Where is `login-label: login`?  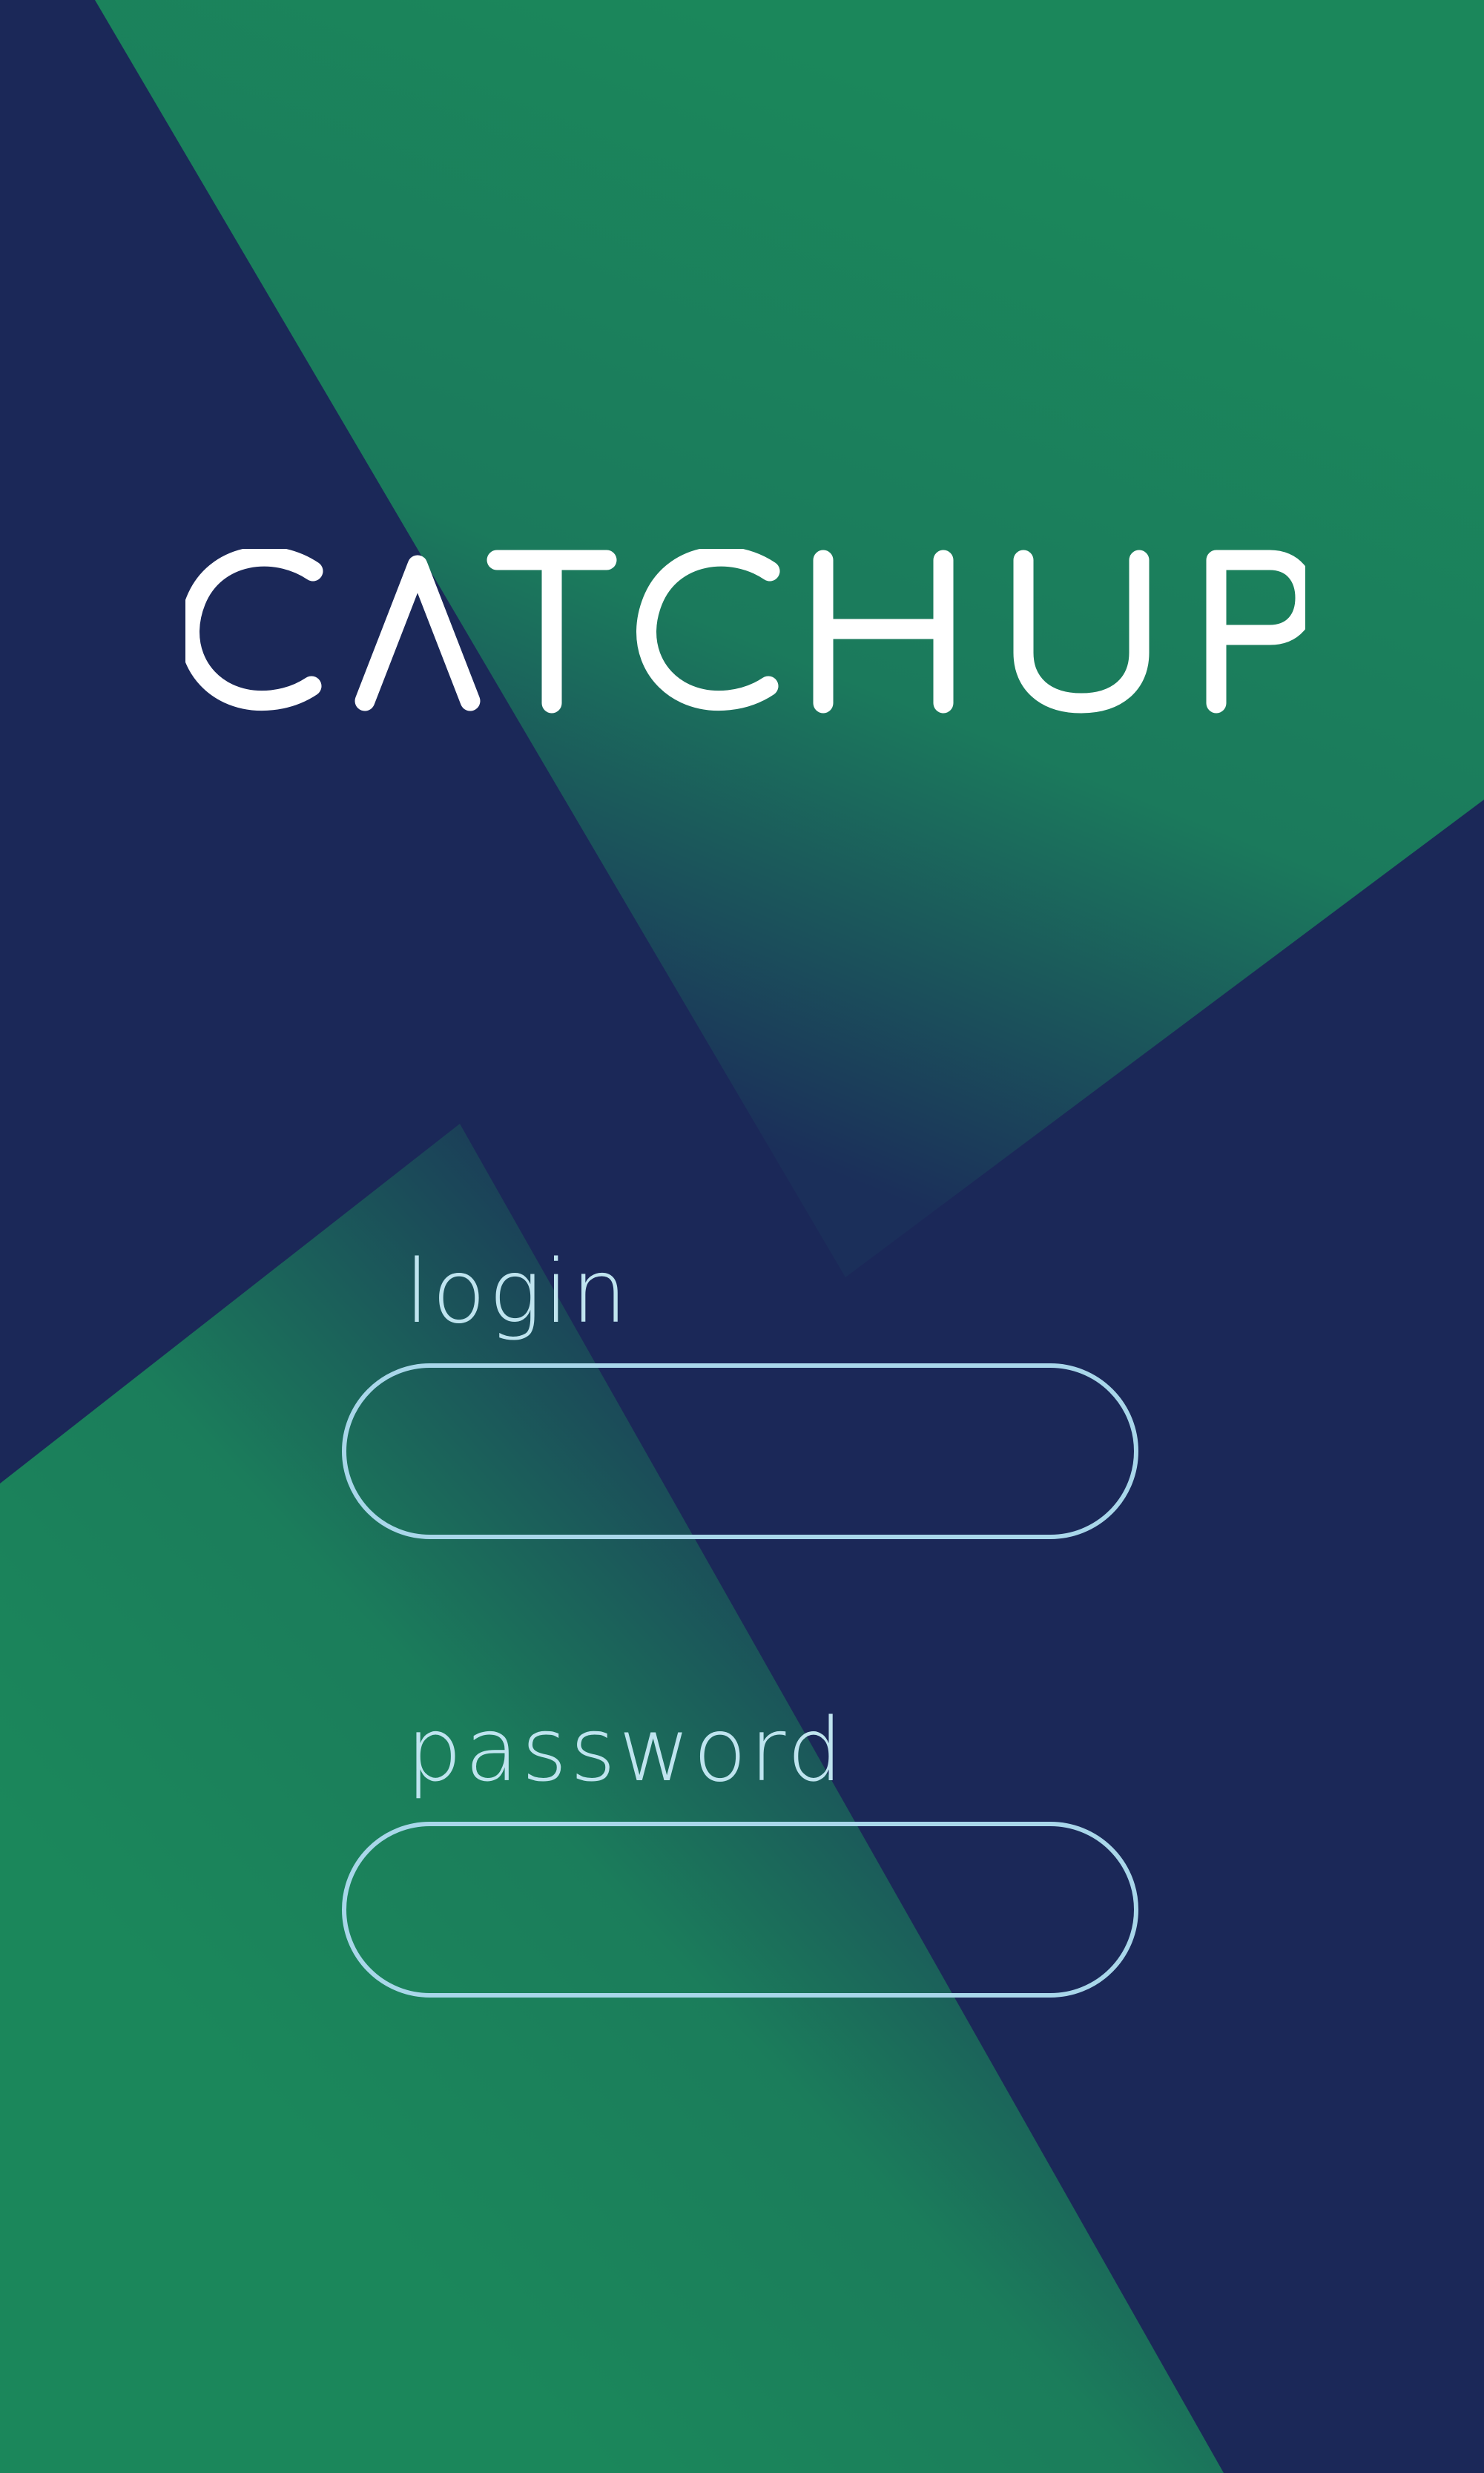
login-label: login is located at coordinates (517, 1291).